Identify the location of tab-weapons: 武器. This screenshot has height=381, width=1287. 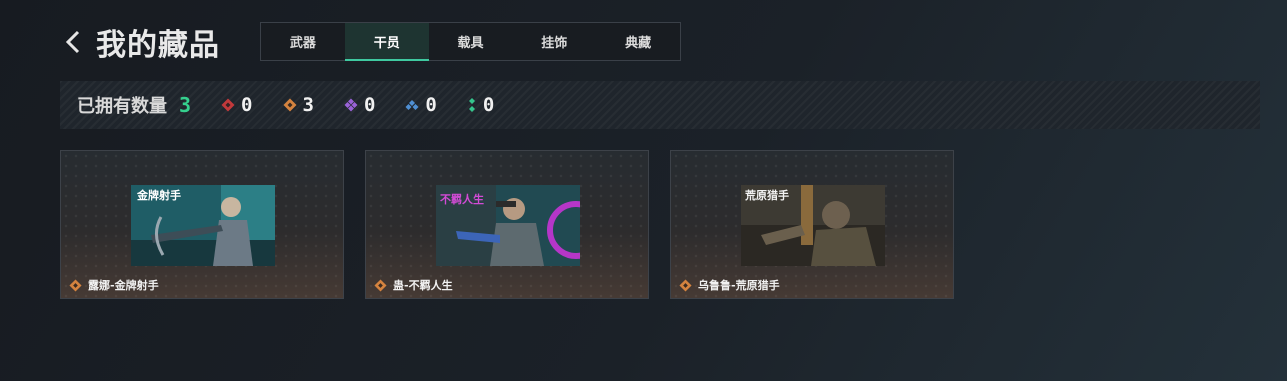
(303, 41).